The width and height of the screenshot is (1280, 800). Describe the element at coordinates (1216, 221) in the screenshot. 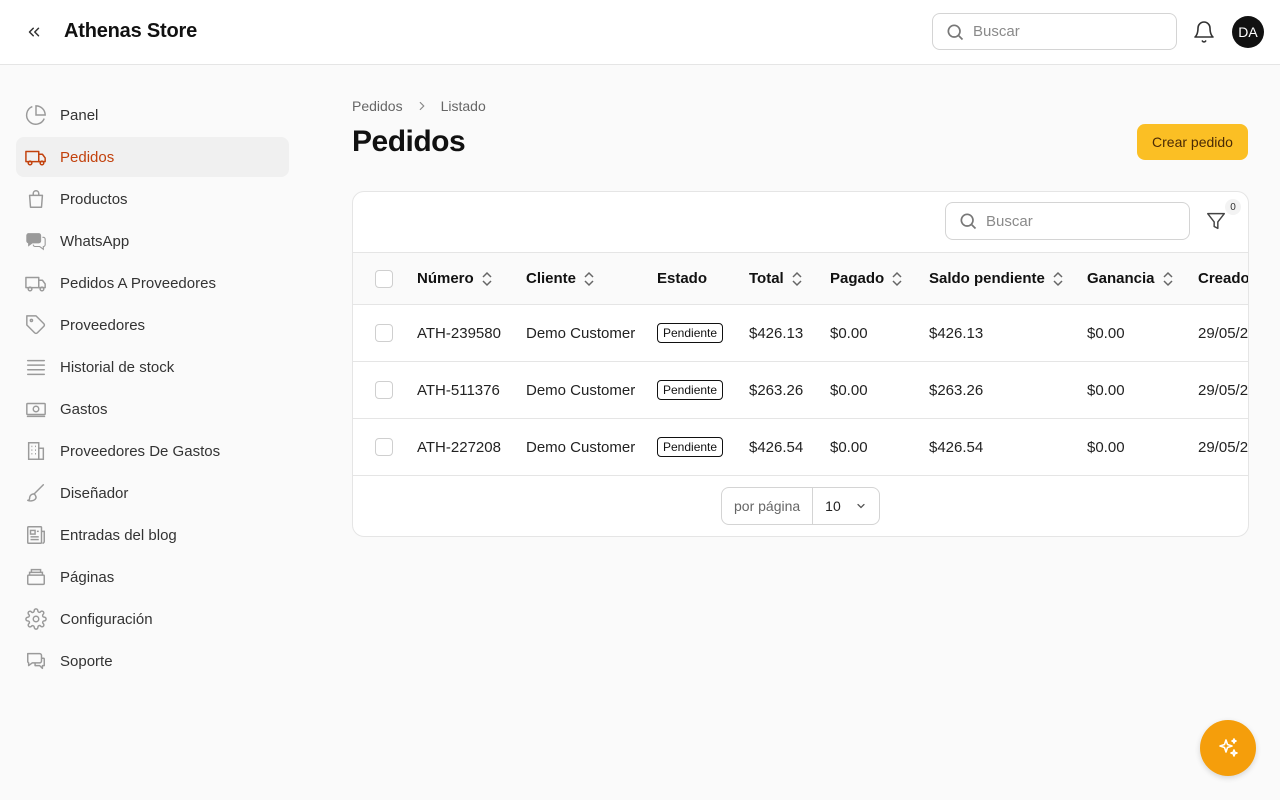

I see `filter-icon` at that location.